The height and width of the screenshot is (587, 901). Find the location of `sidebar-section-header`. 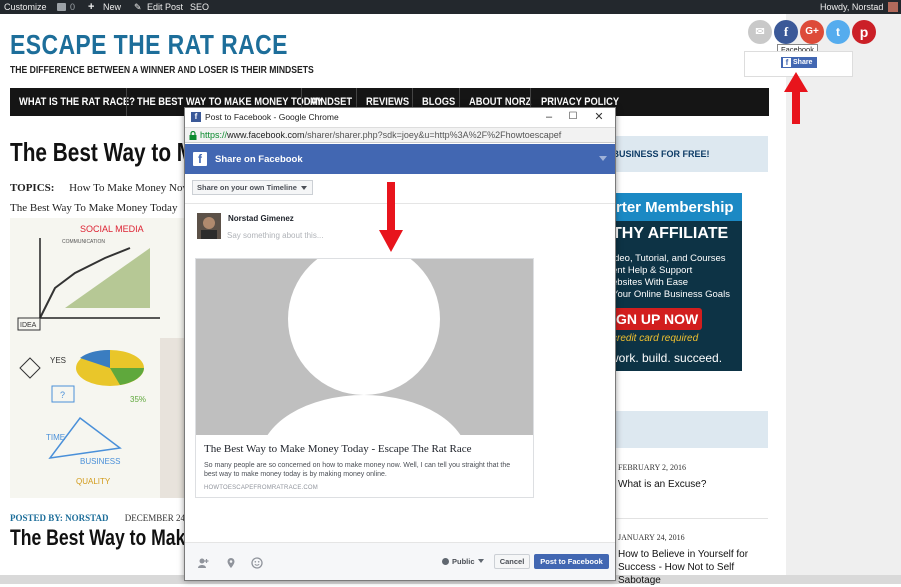

sidebar-section-header is located at coordinates (686, 429).